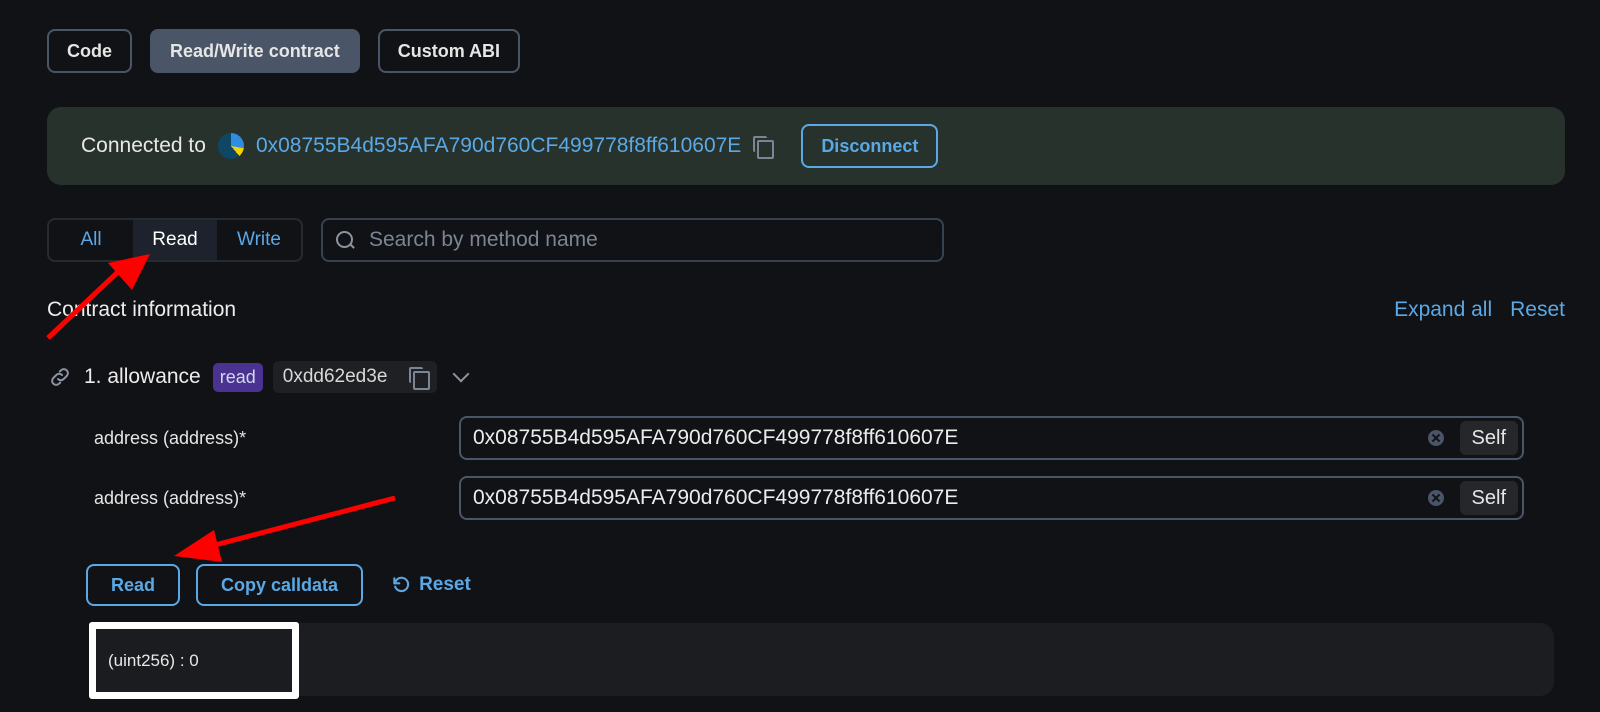  I want to click on result-panel, so click(823, 659).